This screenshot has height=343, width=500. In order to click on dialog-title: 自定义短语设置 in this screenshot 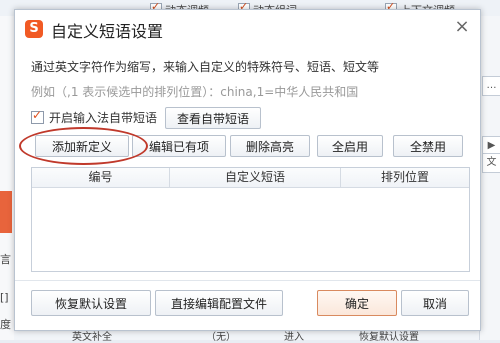, I will do `click(107, 31)`.